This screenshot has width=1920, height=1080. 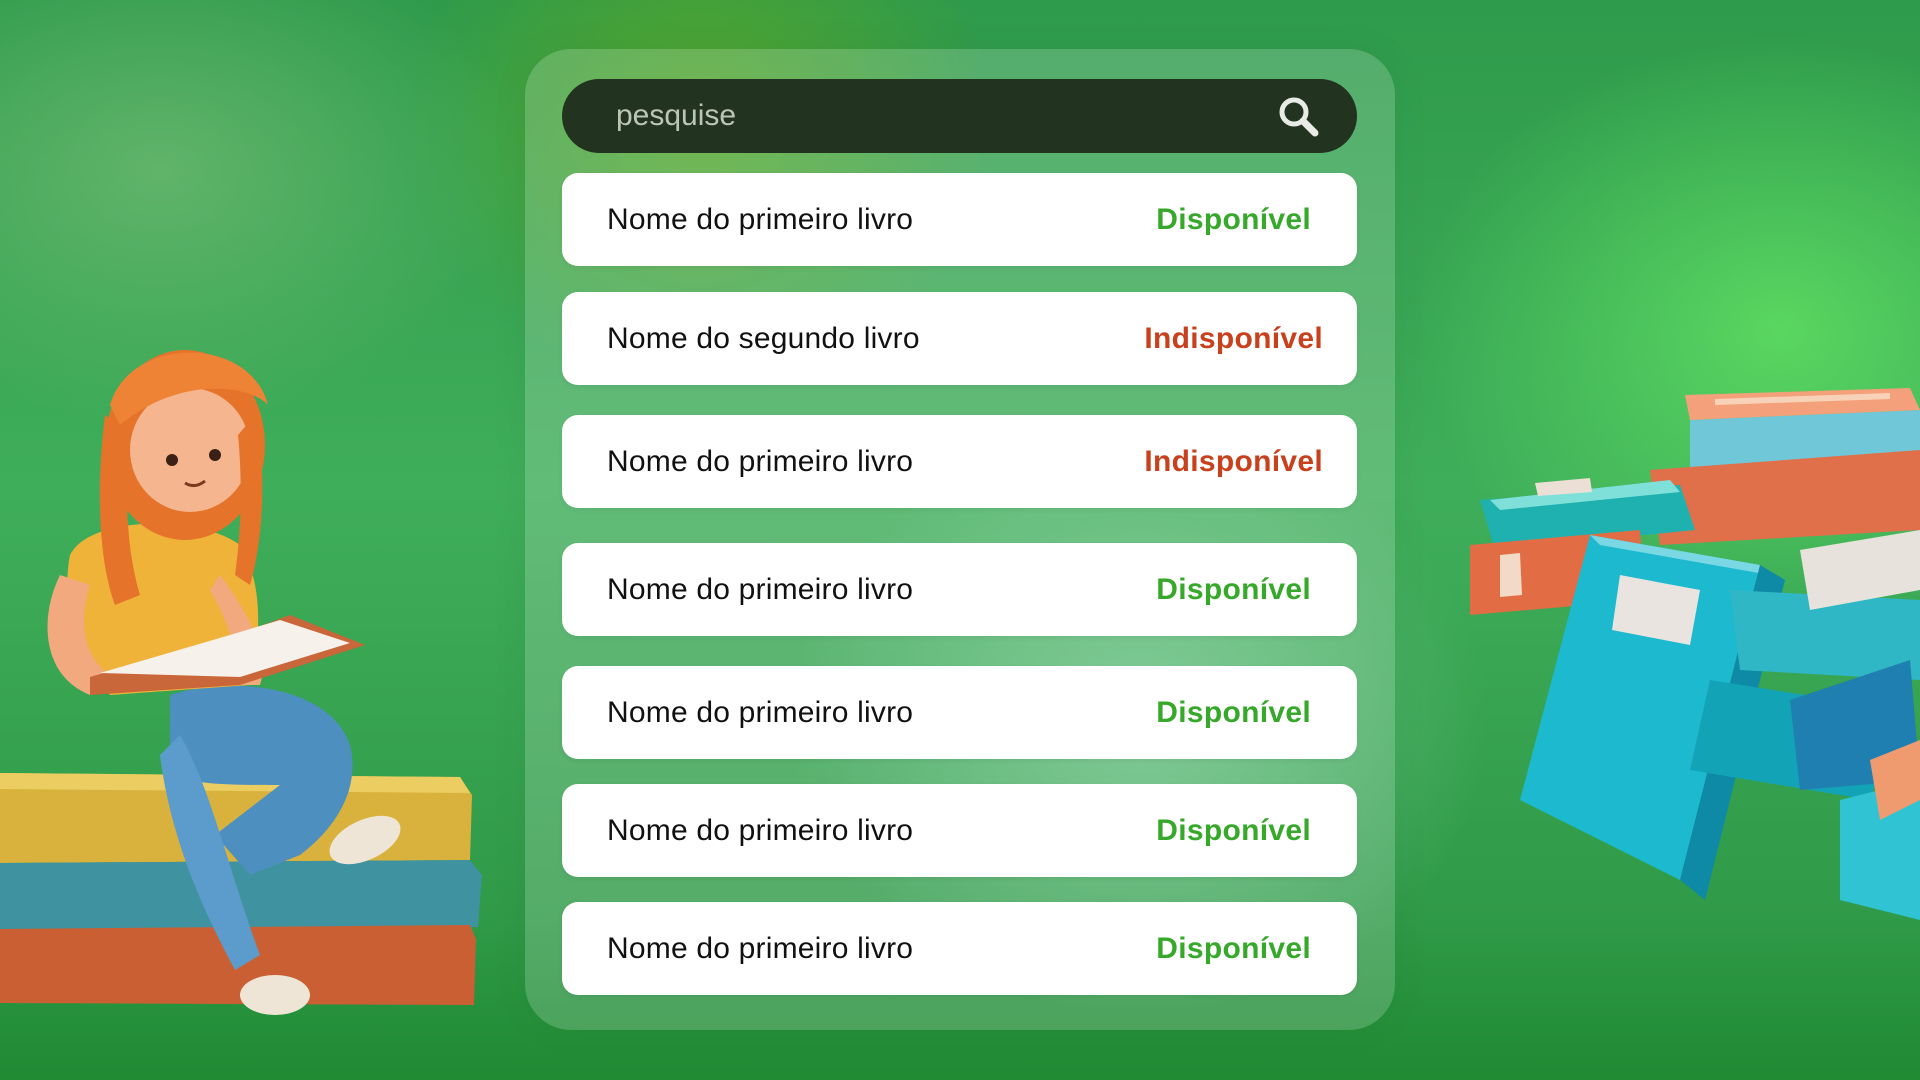 What do you see at coordinates (959, 461) in the screenshot?
I see `book-list-item: Nome do primeiro livro Indisponível` at bounding box center [959, 461].